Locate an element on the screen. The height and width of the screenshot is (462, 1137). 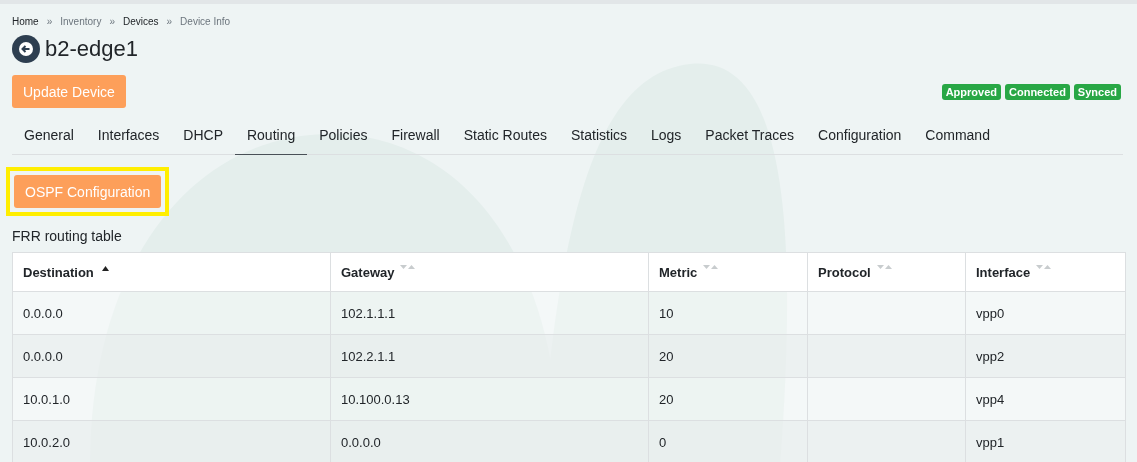
breadcrumb-item: Device Info is located at coordinates (205, 21).